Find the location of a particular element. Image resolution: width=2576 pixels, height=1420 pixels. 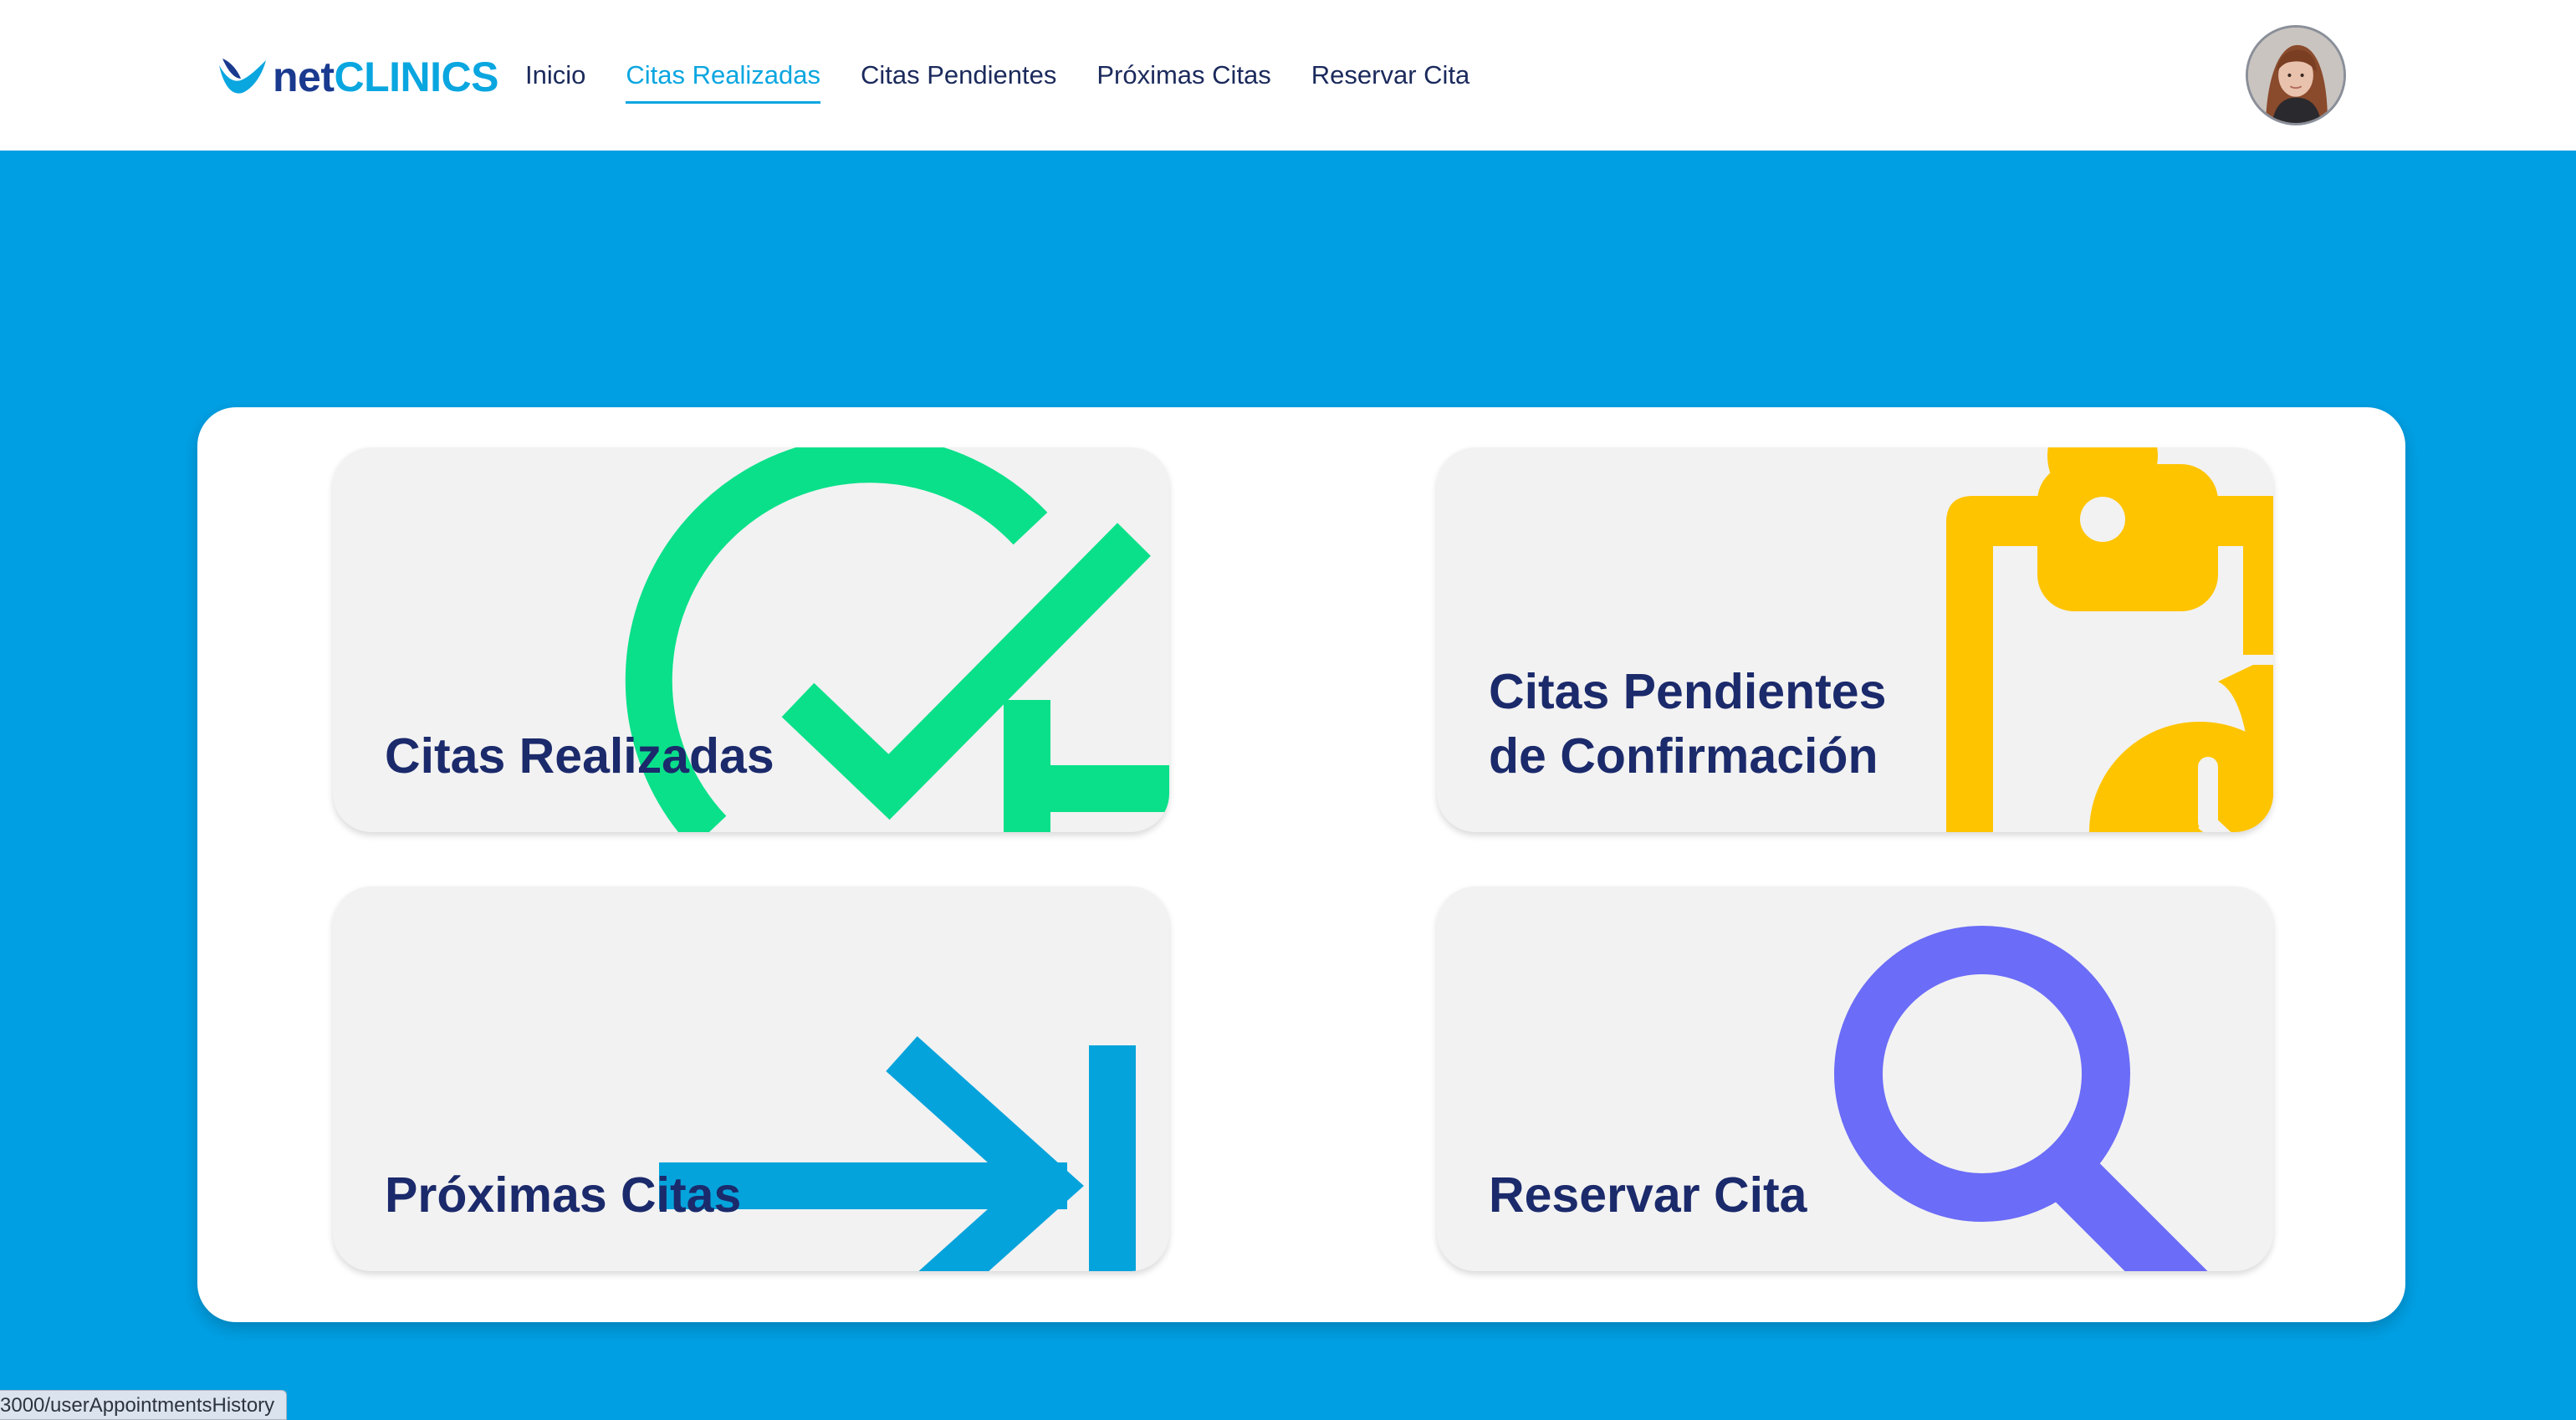

card-label: Próximas Citas is located at coordinates (563, 1195).